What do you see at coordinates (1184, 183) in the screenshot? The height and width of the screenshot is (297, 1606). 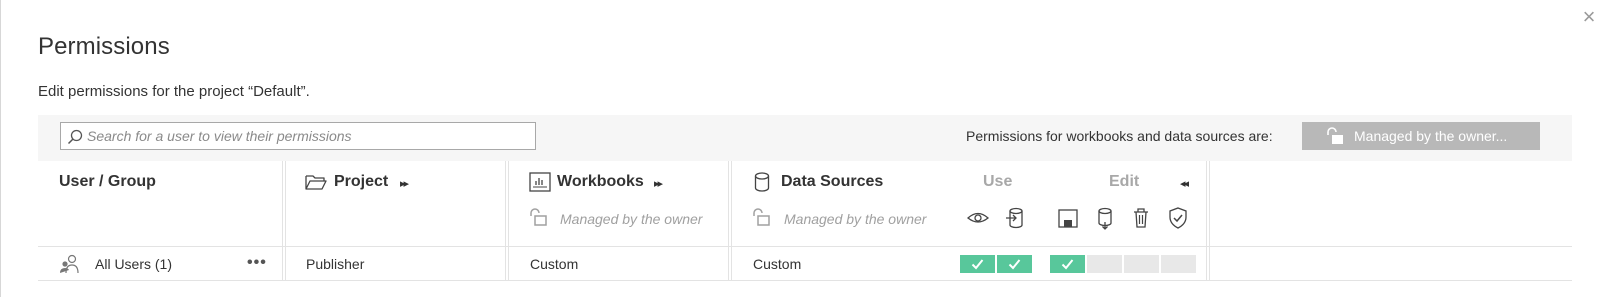 I see `collapse-data-sources-icon: ◂◂` at bounding box center [1184, 183].